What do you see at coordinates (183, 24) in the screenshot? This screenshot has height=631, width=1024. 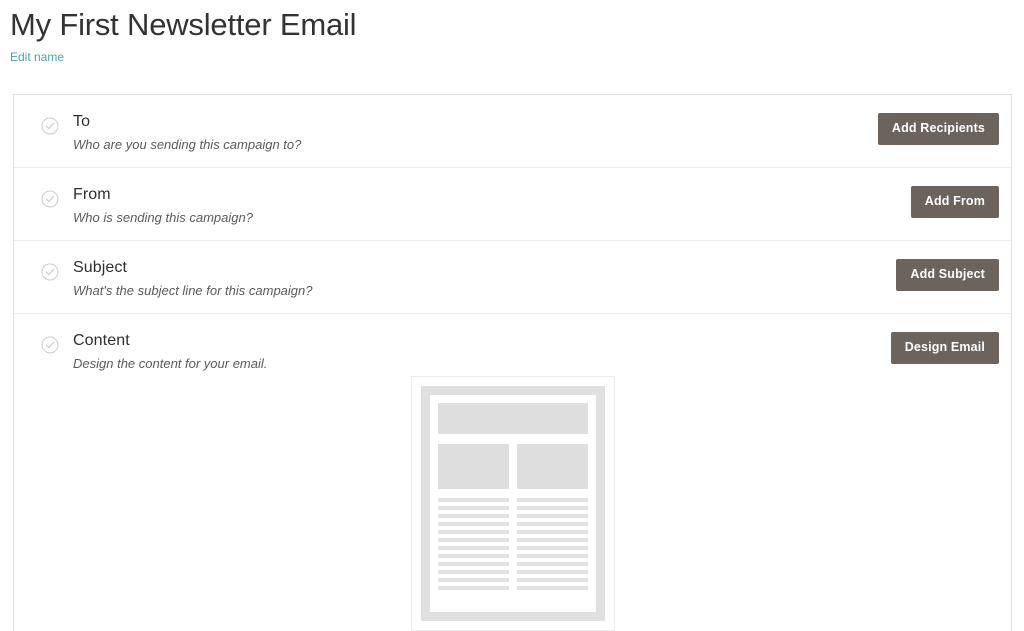 I see `page-title: My First Newsletter Email` at bounding box center [183, 24].